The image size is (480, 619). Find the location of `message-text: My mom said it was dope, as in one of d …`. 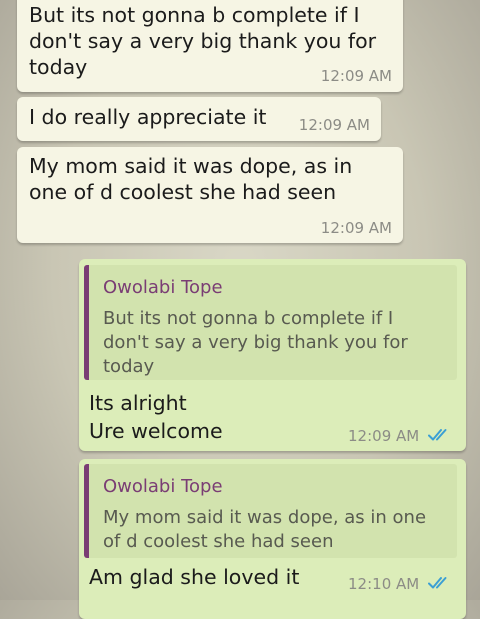

message-text: My mom said it was dope, as in one of d … is located at coordinates (191, 179).